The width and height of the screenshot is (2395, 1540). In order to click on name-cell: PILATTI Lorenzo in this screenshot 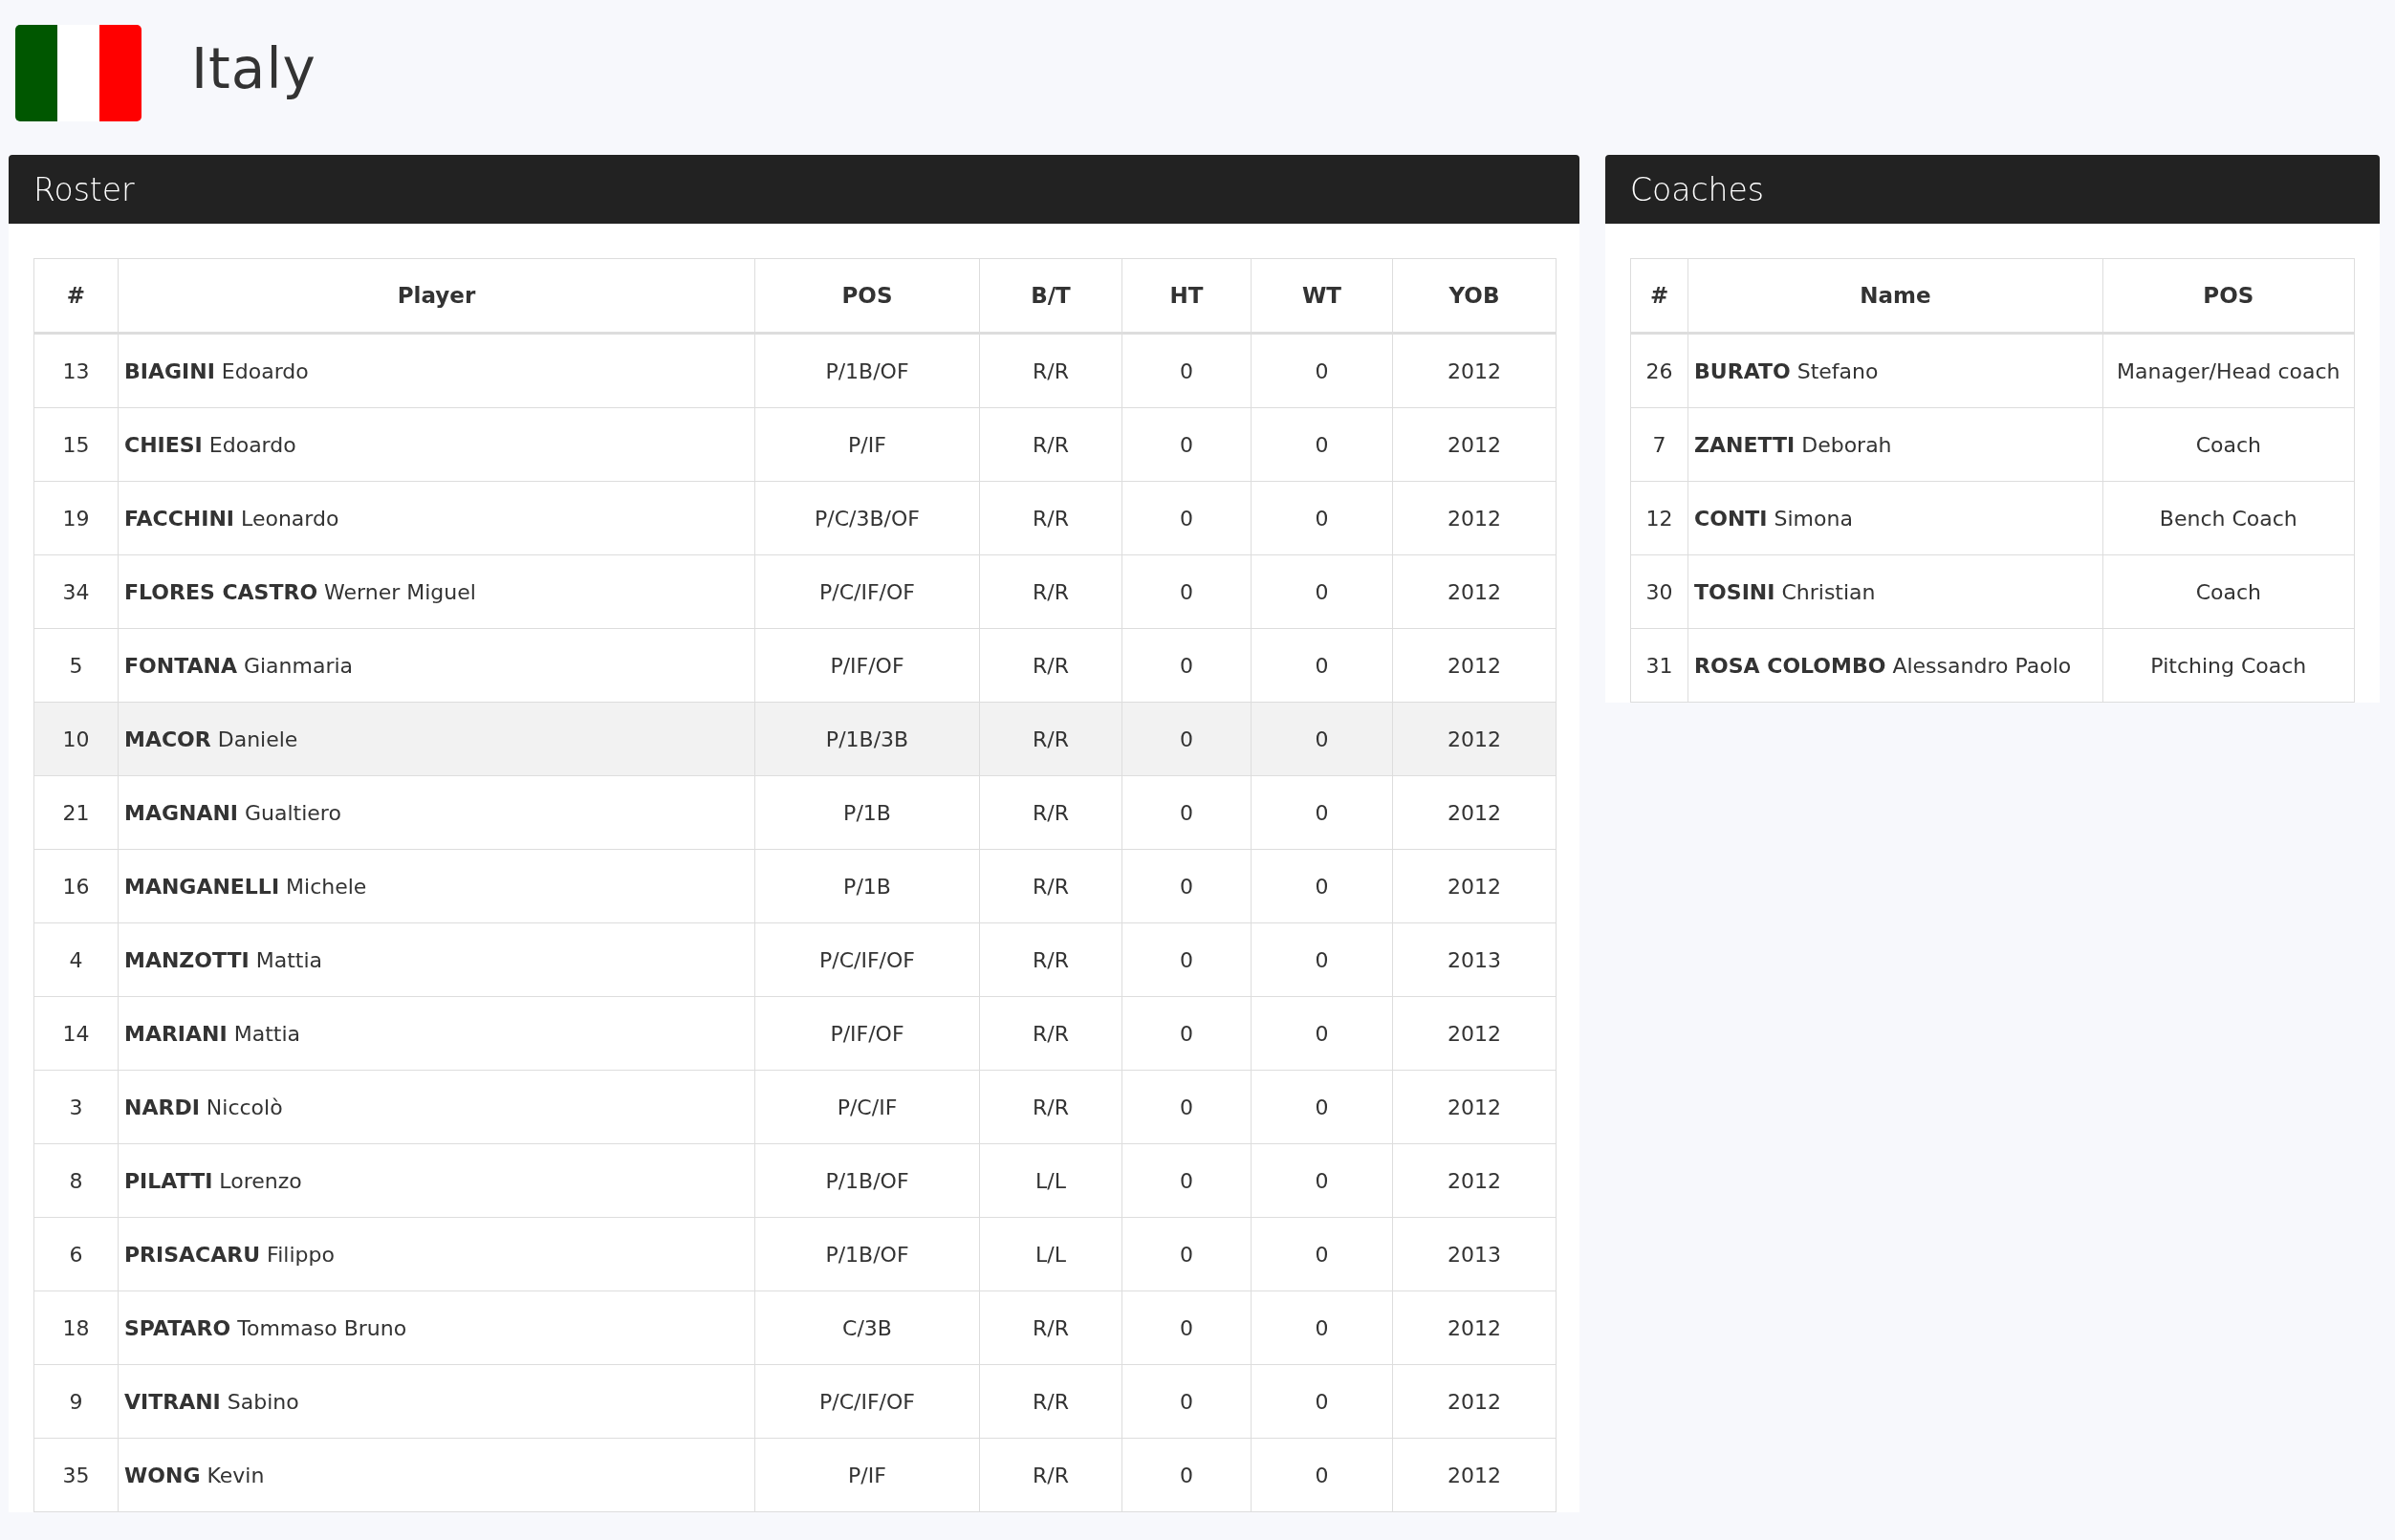, I will do `click(436, 1181)`.